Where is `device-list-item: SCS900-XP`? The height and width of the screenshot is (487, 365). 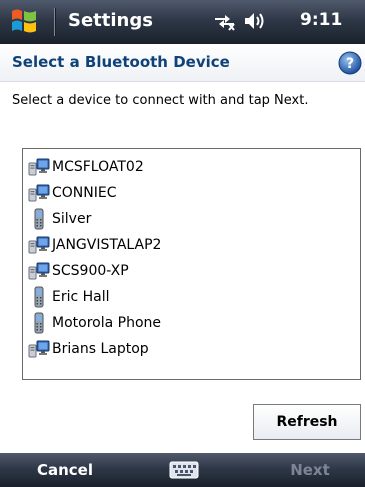
device-list-item: SCS900-XP is located at coordinates (191, 271).